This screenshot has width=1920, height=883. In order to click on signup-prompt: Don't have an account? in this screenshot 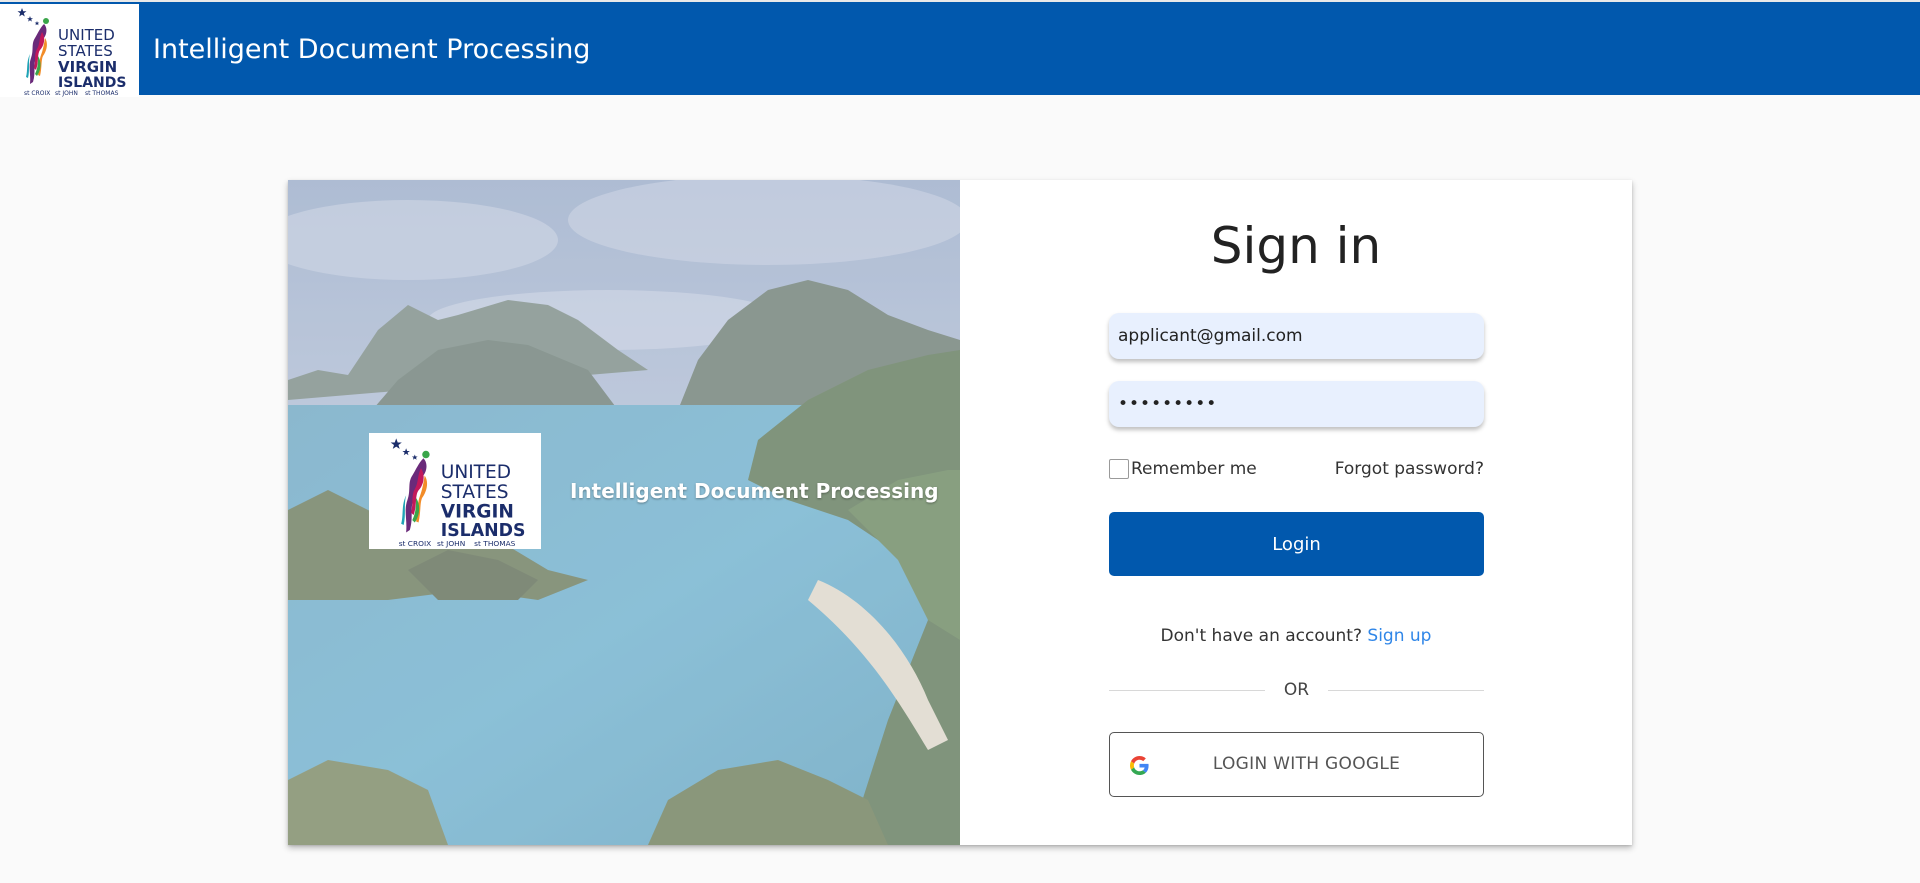, I will do `click(1261, 636)`.